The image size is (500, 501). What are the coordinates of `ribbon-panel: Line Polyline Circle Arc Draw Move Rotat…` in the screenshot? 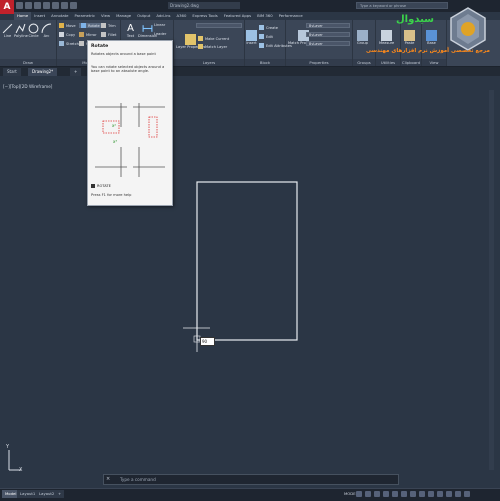 It's located at (250, 43).